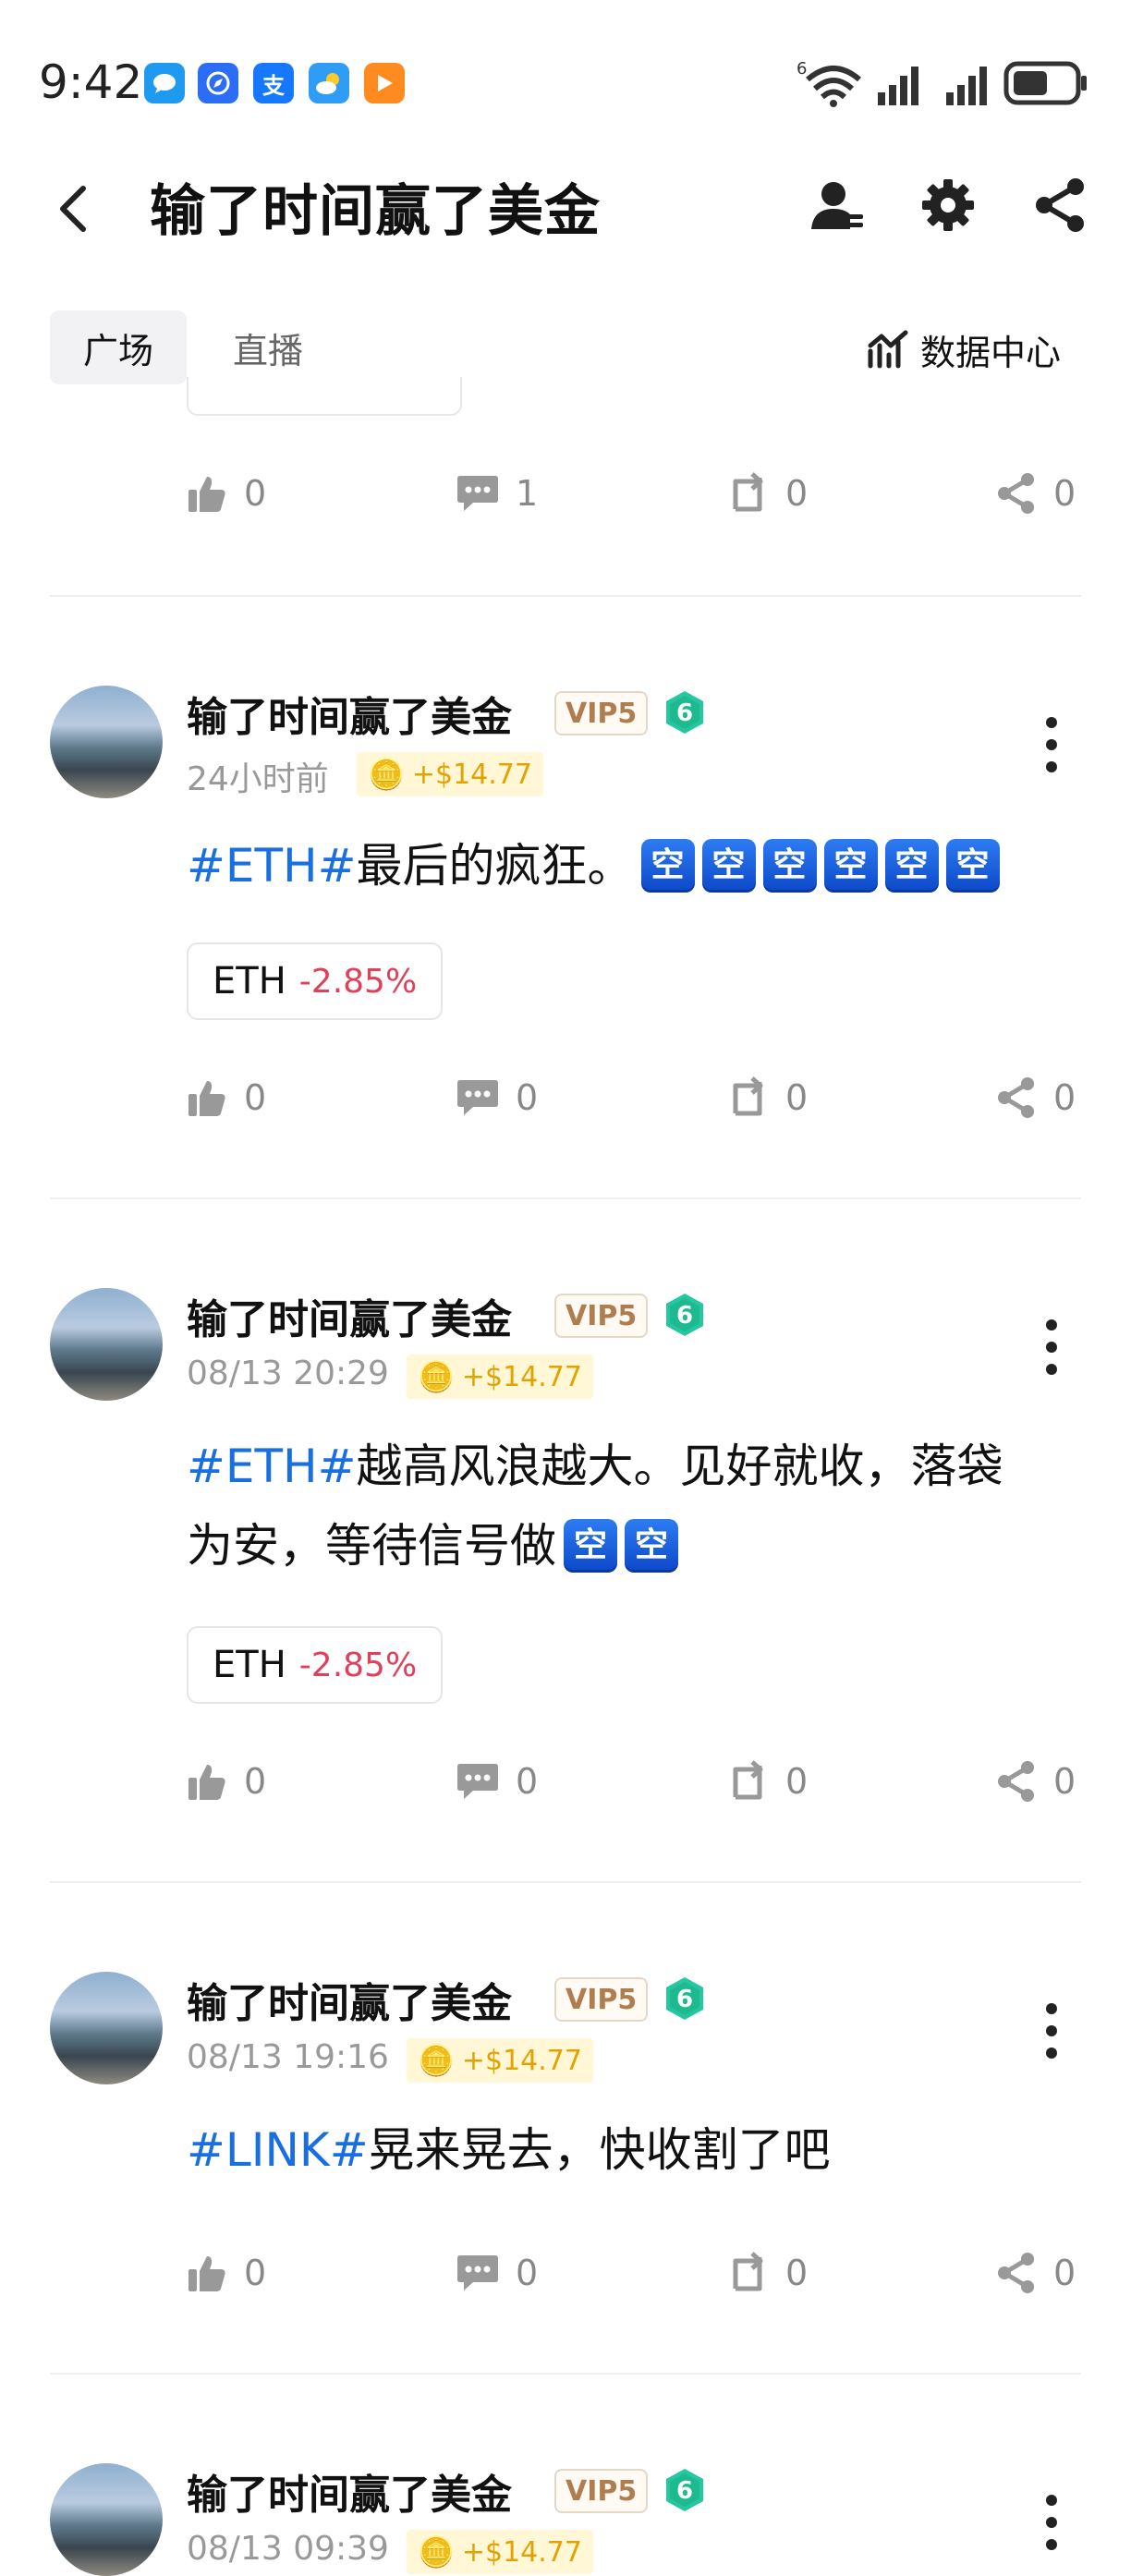  I want to click on data-center-button: 数据中心, so click(964, 349).